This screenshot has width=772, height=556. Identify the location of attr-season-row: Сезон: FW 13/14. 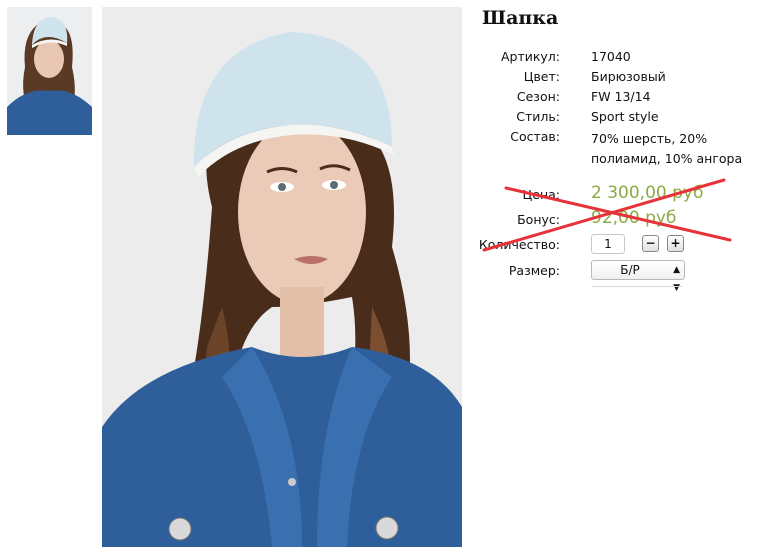
(622, 97).